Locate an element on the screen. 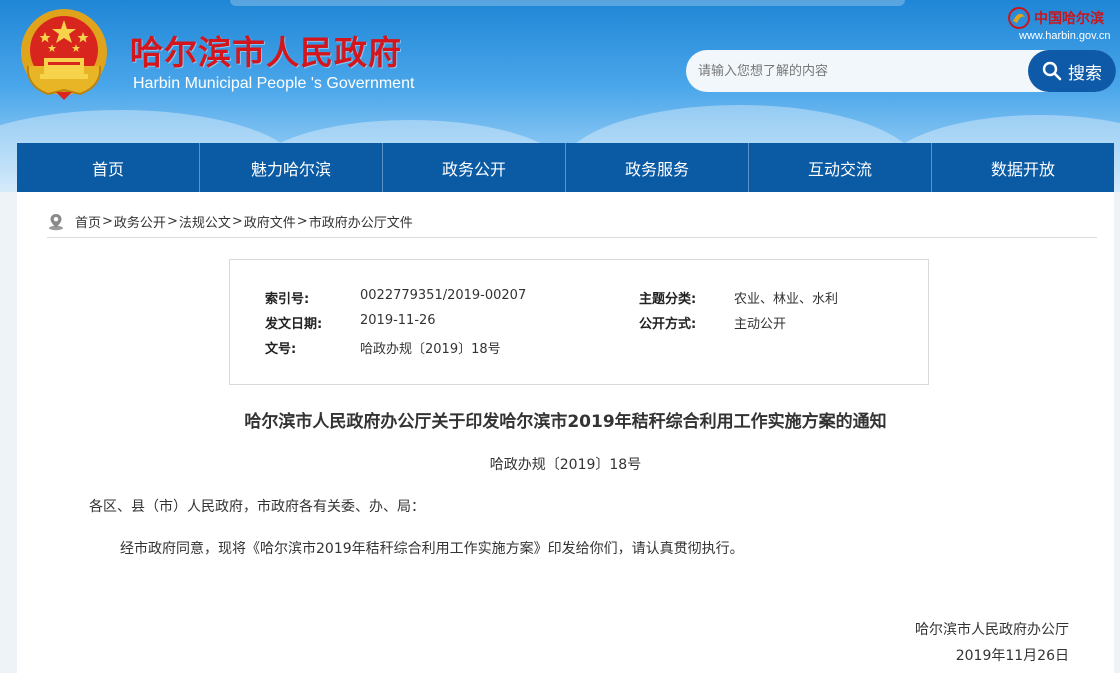 This screenshot has height=673, width=1120. meta-publish-value: 主动公开 is located at coordinates (760, 324).